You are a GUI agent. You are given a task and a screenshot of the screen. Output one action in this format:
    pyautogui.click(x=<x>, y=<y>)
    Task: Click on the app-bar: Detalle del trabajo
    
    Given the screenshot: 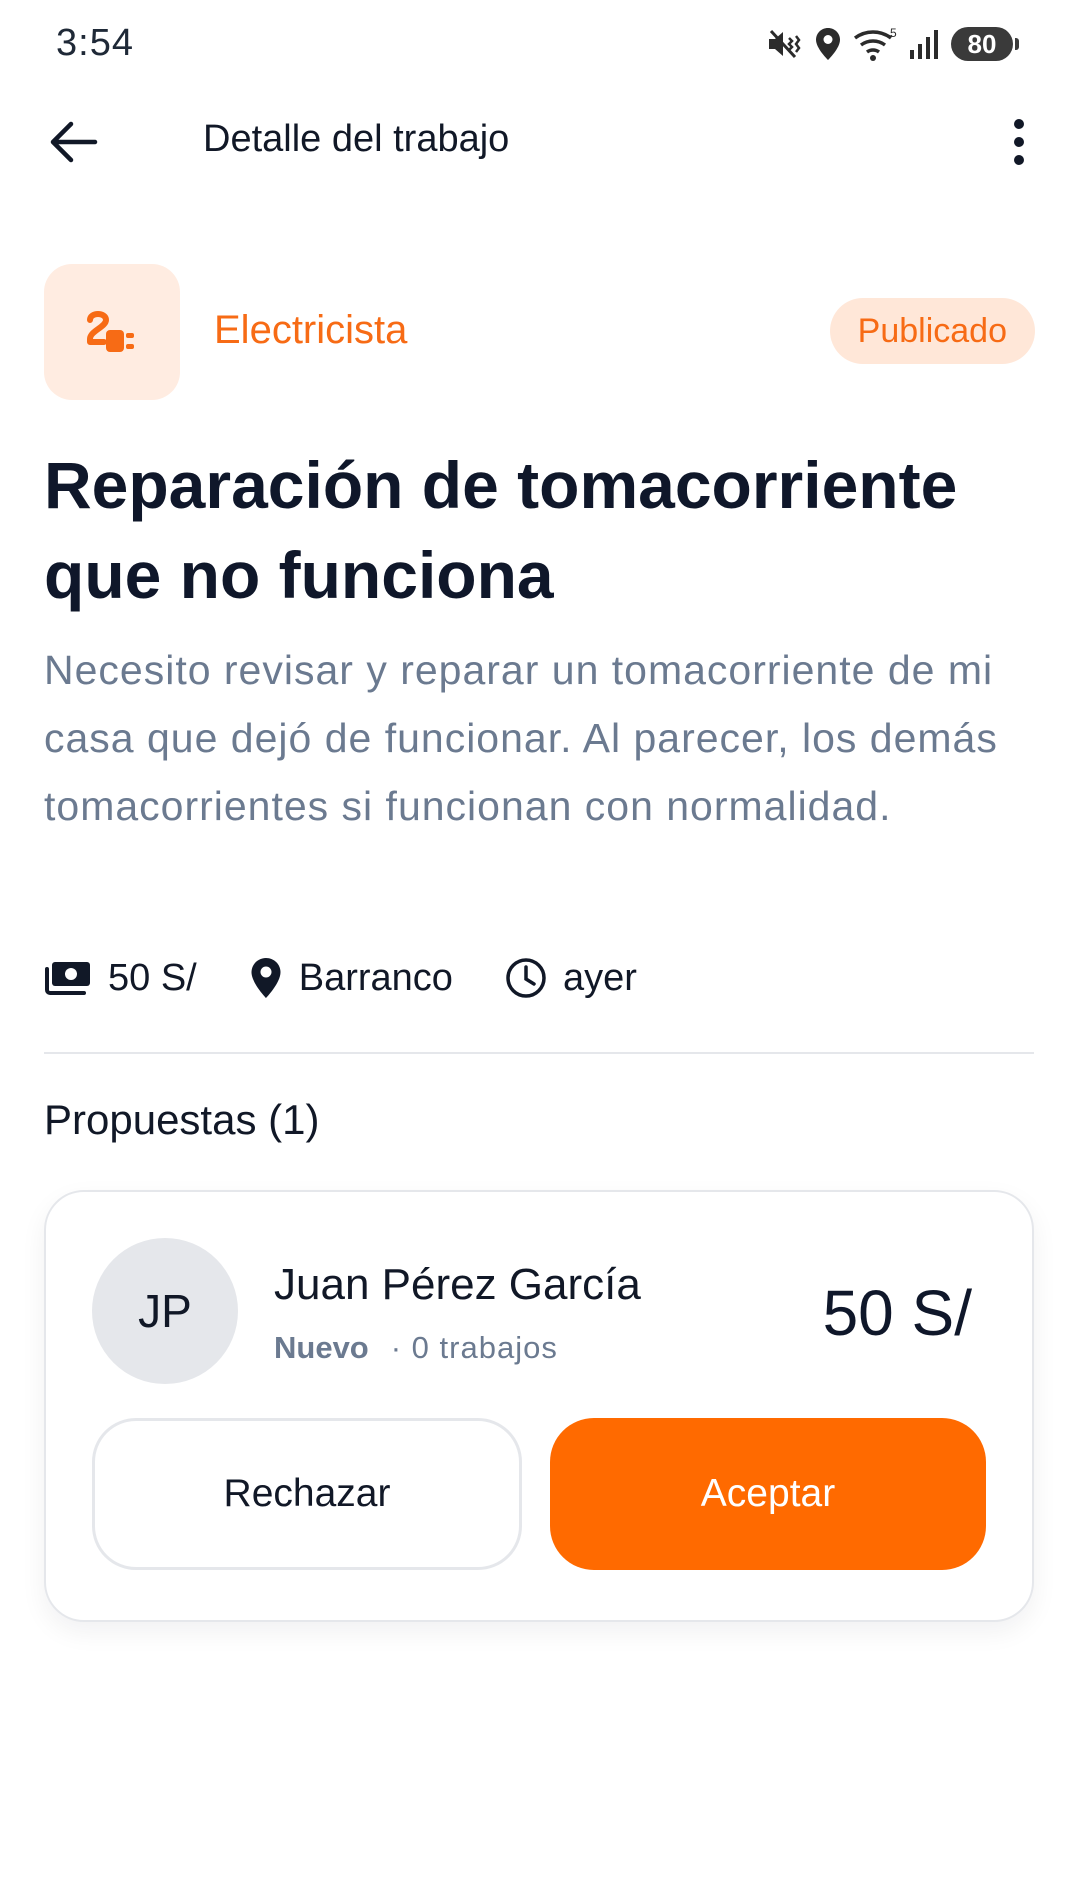 What is the action you would take?
    pyautogui.click(x=539, y=142)
    